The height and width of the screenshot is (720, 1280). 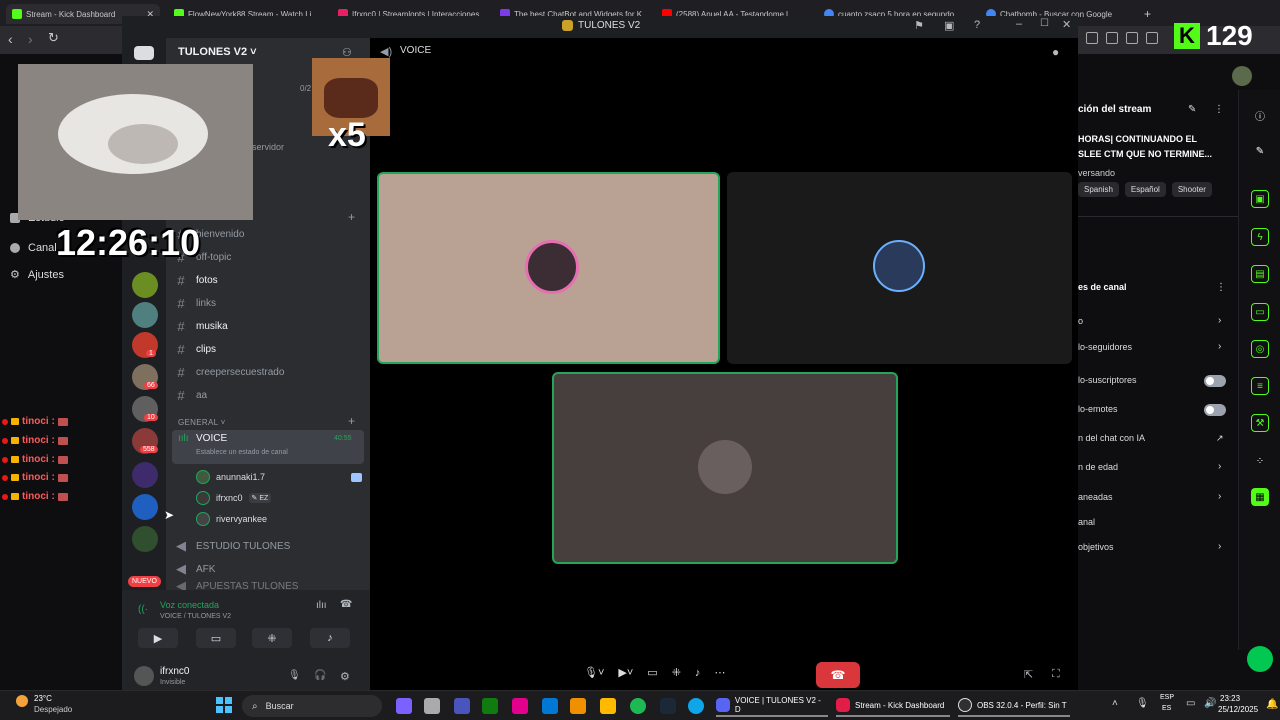 What do you see at coordinates (462, 706) in the screenshot?
I see `teams-icon` at bounding box center [462, 706].